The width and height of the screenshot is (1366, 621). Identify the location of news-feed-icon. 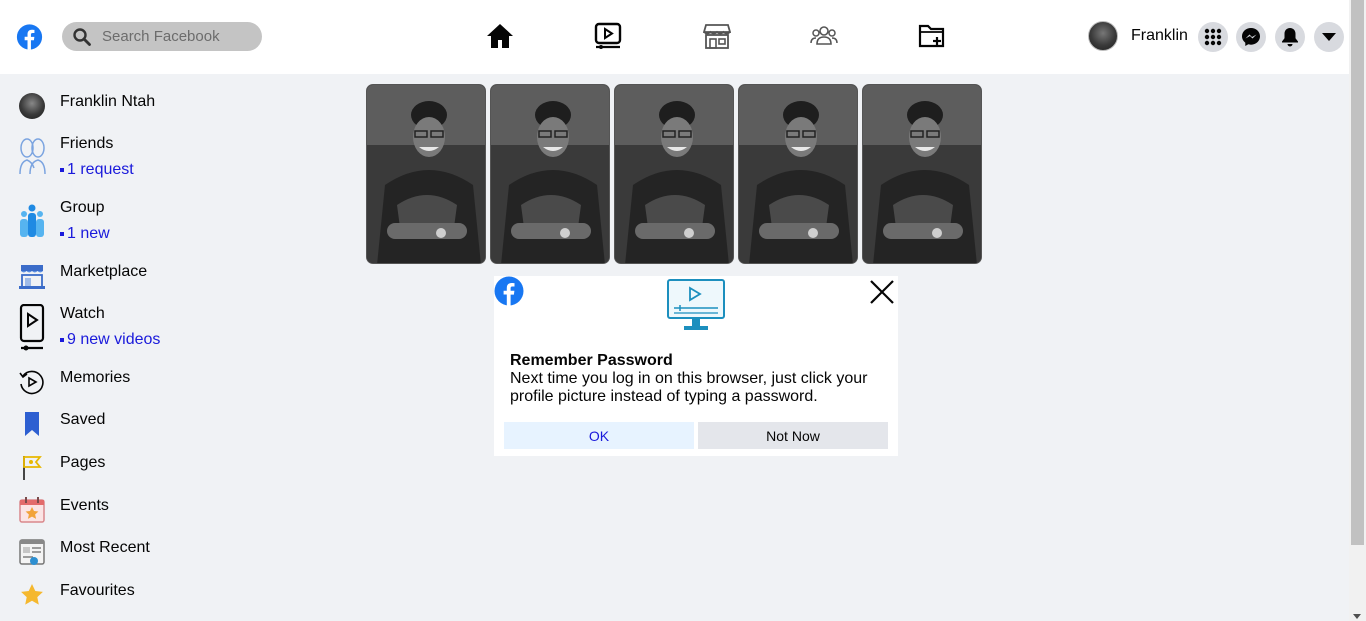
(32, 552).